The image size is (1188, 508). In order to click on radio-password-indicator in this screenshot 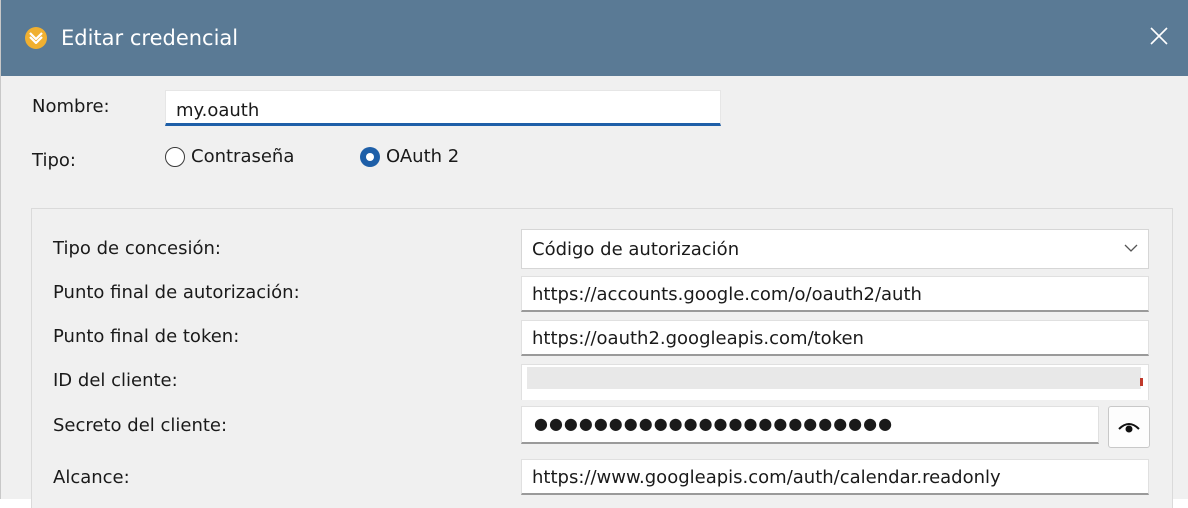, I will do `click(175, 156)`.